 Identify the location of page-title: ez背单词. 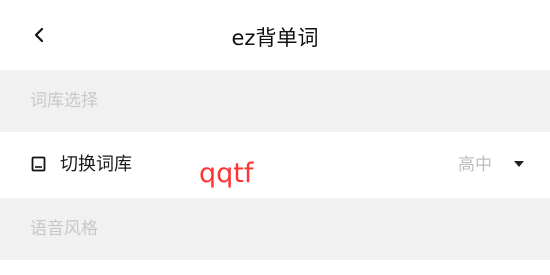
(275, 38).